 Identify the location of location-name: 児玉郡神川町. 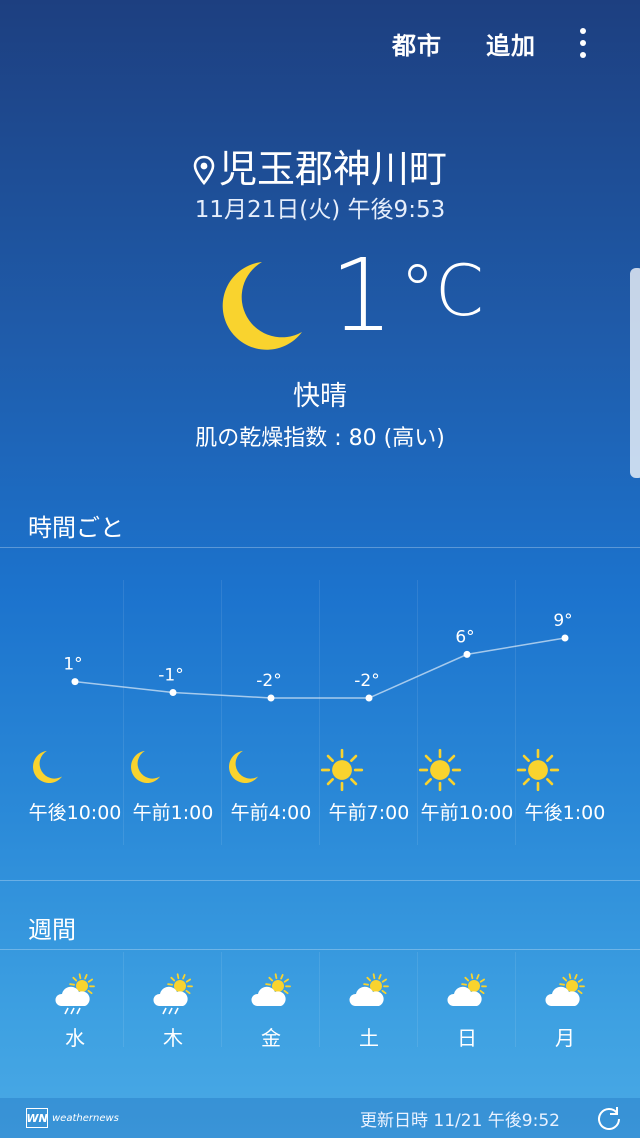
(332, 169).